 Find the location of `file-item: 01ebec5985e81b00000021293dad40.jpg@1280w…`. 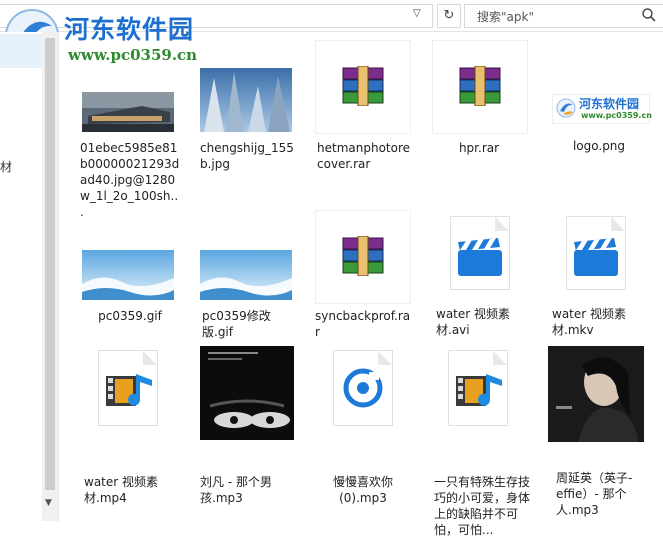

file-item: 01ebec5985e81b00000021293dad40.jpg@1280w… is located at coordinates (135, 155).